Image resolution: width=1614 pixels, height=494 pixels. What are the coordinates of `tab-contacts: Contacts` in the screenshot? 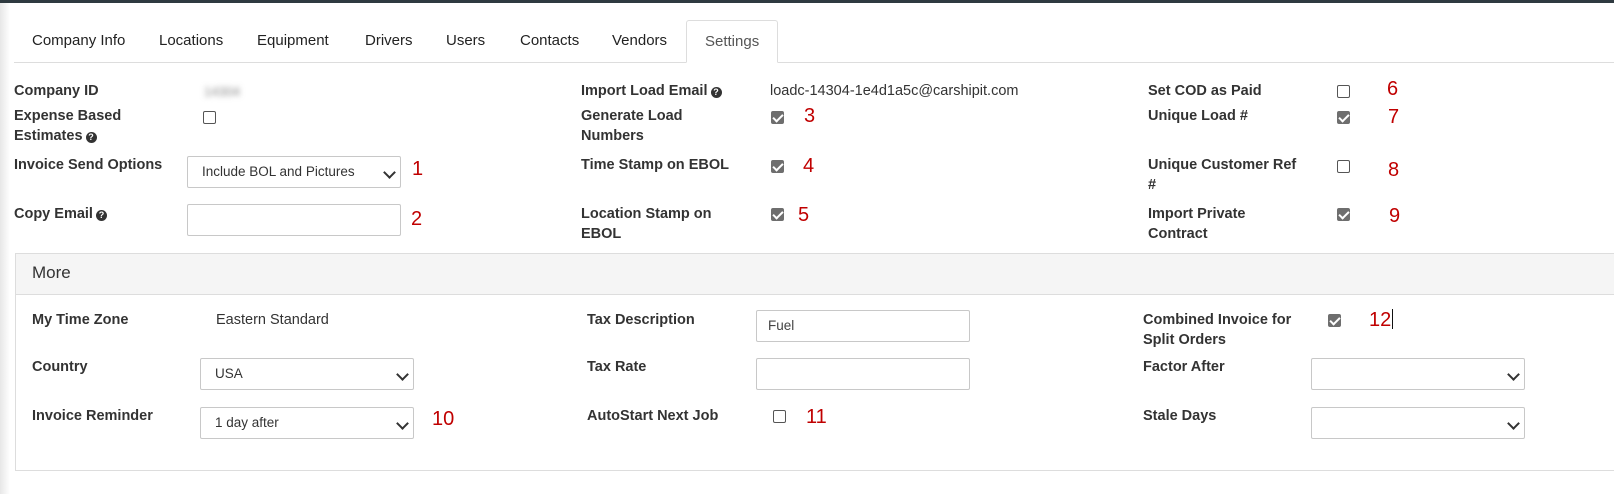 It's located at (549, 40).